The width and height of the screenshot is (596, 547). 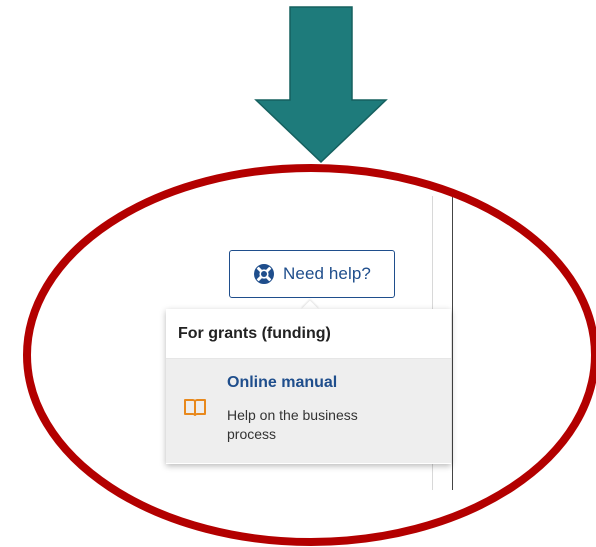 What do you see at coordinates (327, 273) in the screenshot?
I see `need-help-label: Need help?` at bounding box center [327, 273].